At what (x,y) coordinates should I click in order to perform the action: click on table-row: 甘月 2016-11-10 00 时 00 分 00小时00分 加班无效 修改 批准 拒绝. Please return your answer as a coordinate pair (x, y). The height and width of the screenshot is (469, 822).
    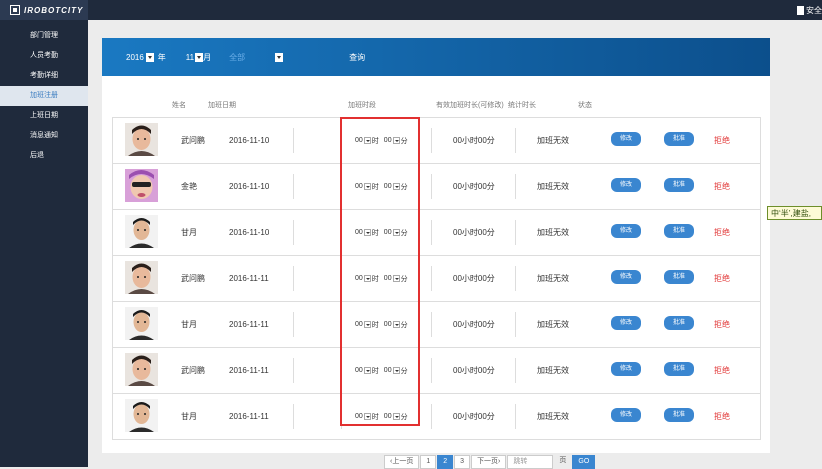
    Looking at the image, I should click on (436, 233).